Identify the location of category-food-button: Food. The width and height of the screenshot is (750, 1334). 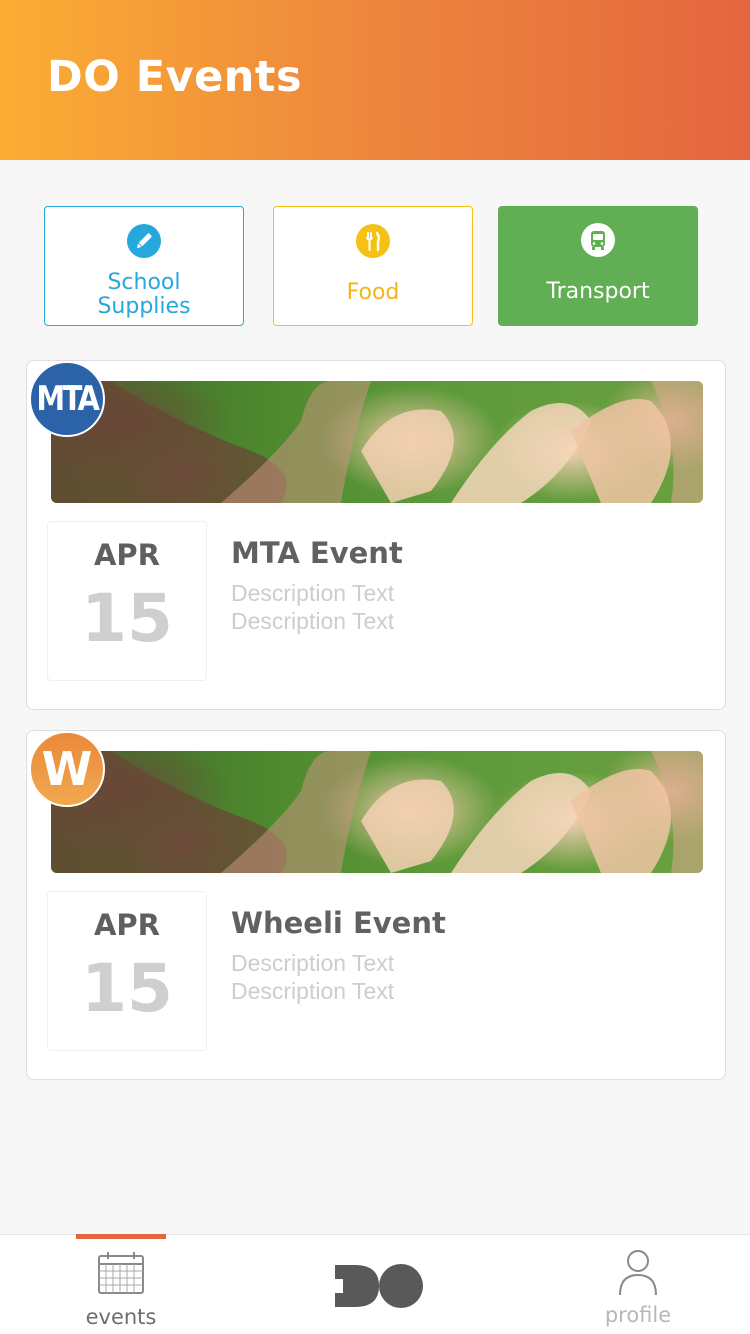
(373, 266).